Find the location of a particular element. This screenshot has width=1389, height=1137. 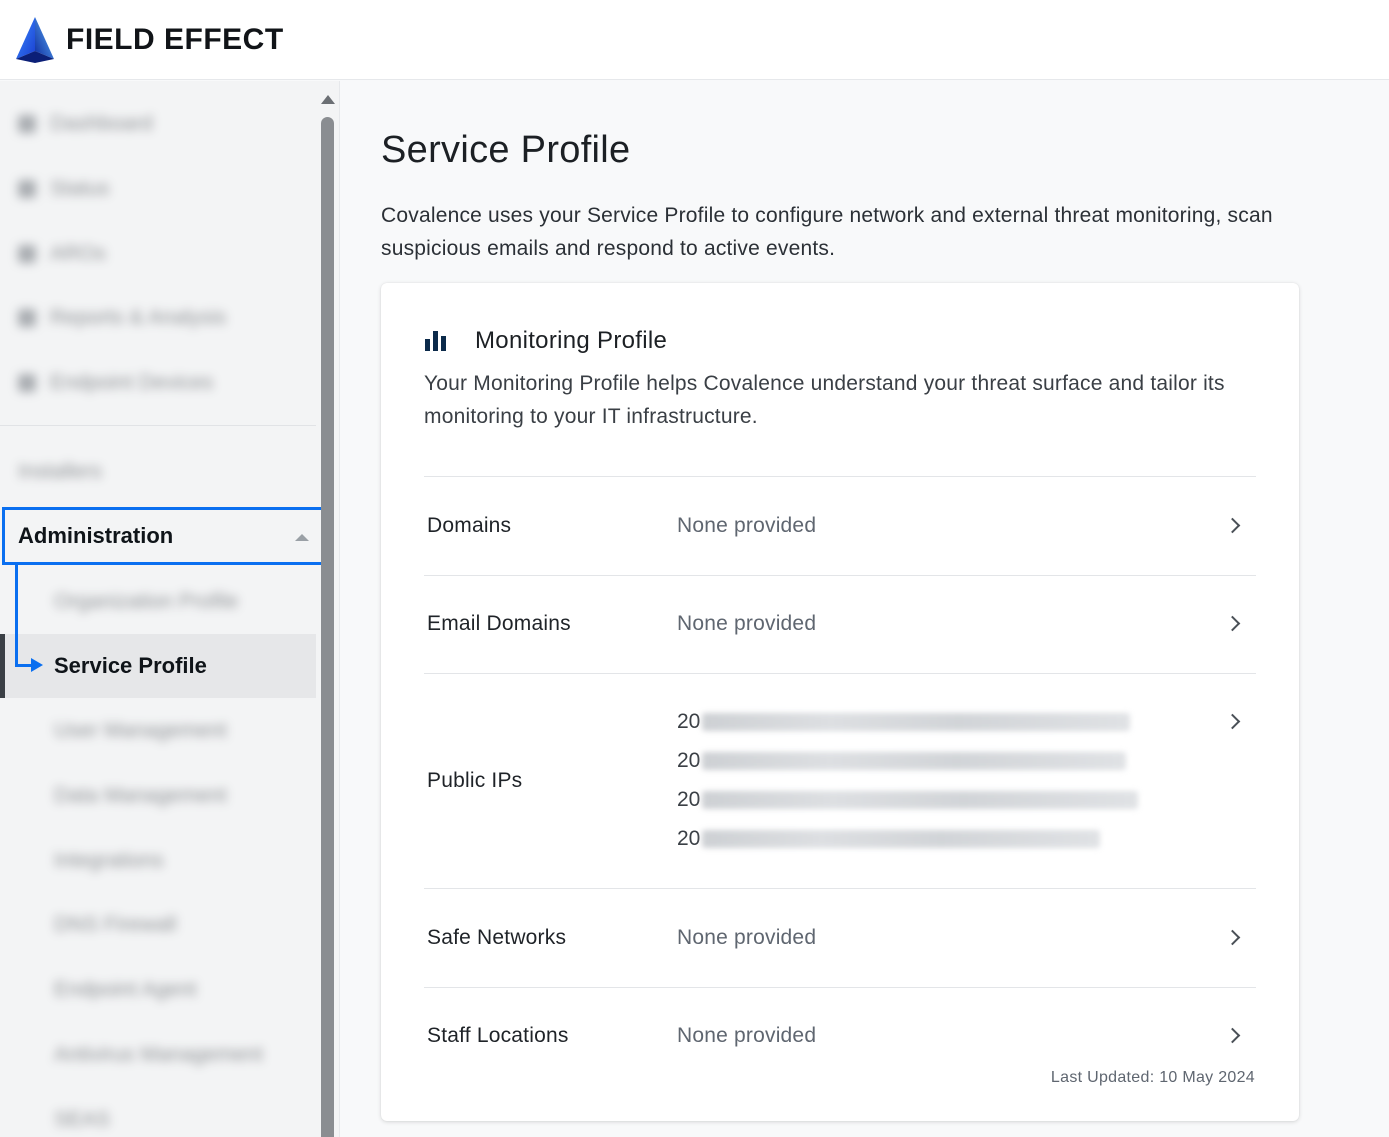

sidebar-item-label: Status is located at coordinates (80, 188).